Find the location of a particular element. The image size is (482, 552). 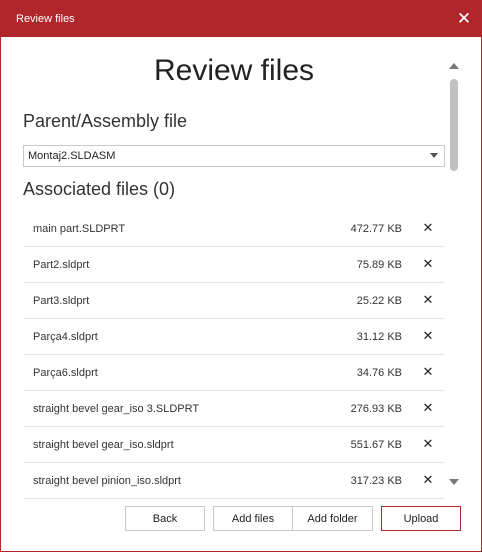

file-size: 75.89 KB is located at coordinates (379, 265).